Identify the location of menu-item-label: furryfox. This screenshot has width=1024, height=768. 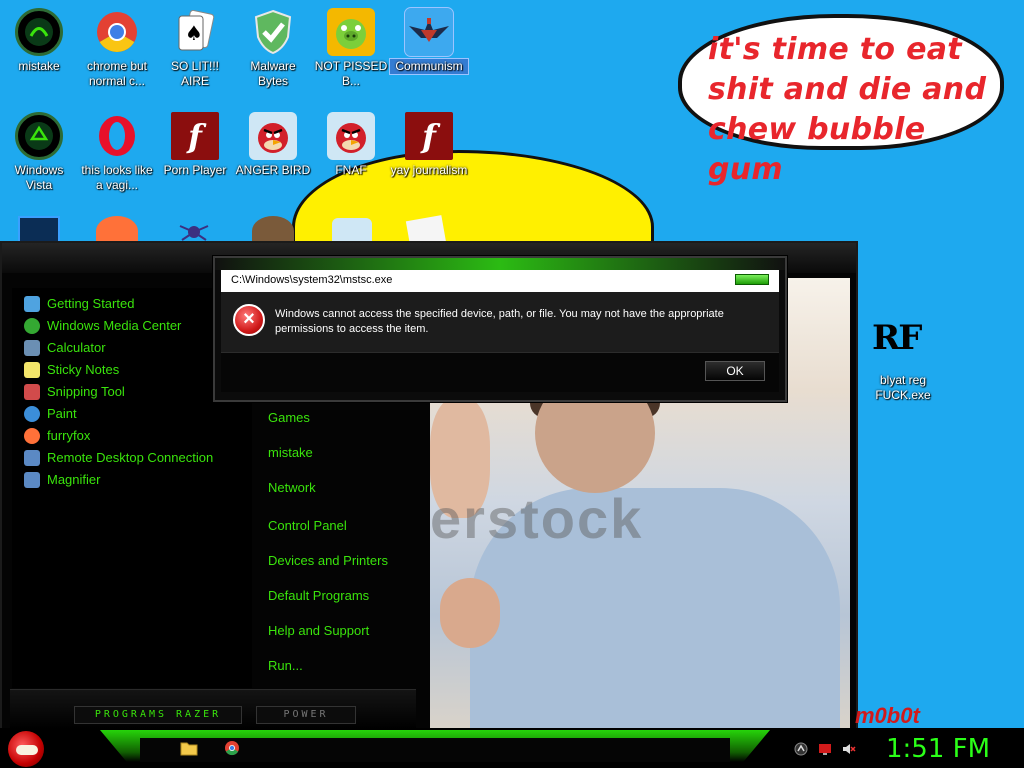
(69, 435).